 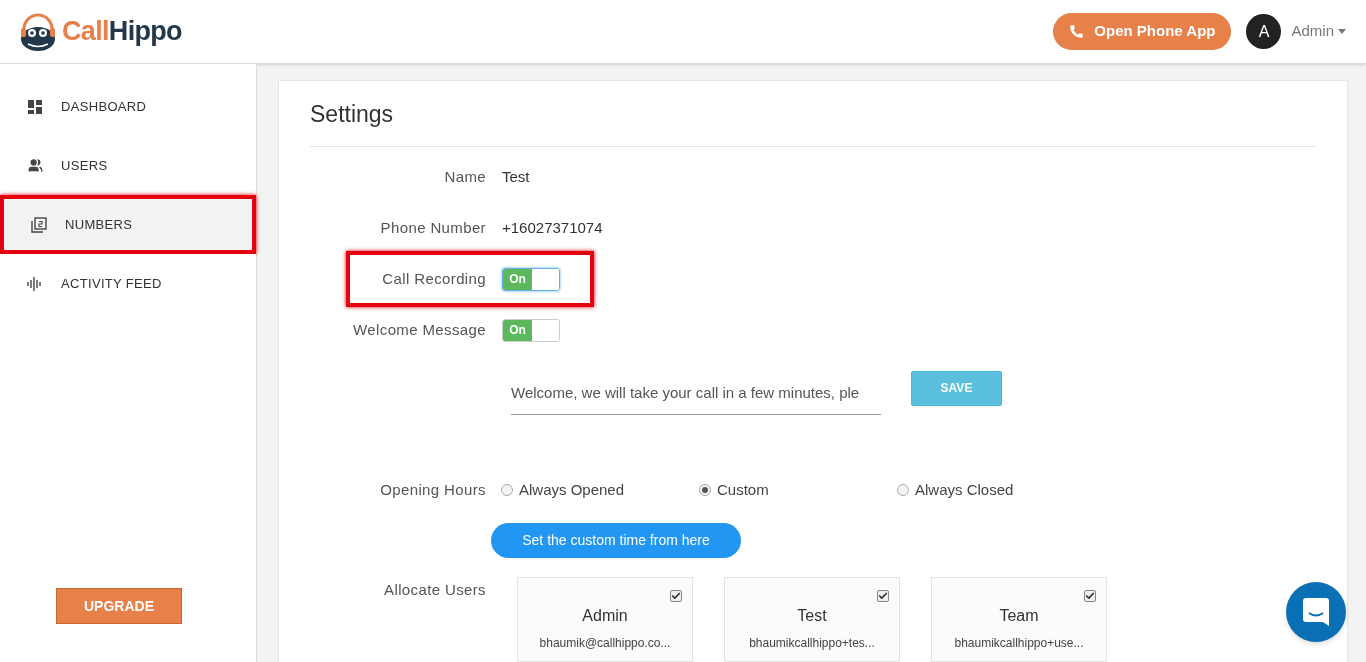 What do you see at coordinates (35, 283) in the screenshot?
I see `sound-wave-icon` at bounding box center [35, 283].